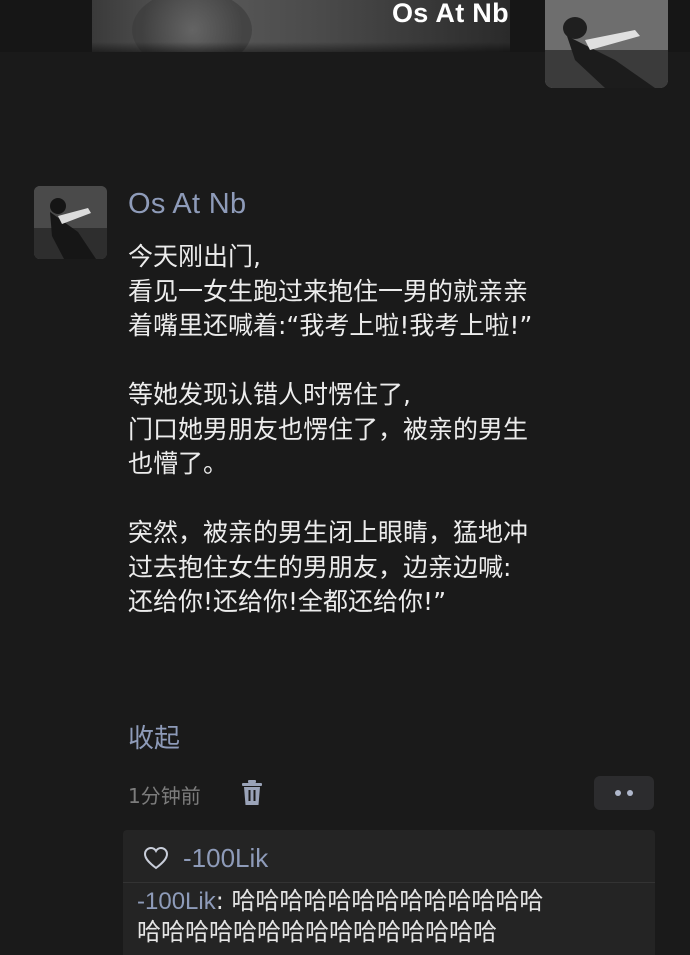  What do you see at coordinates (320, 567) in the screenshot?
I see `post-line: 过去抱住女生的男朋友，边亲边喊:` at bounding box center [320, 567].